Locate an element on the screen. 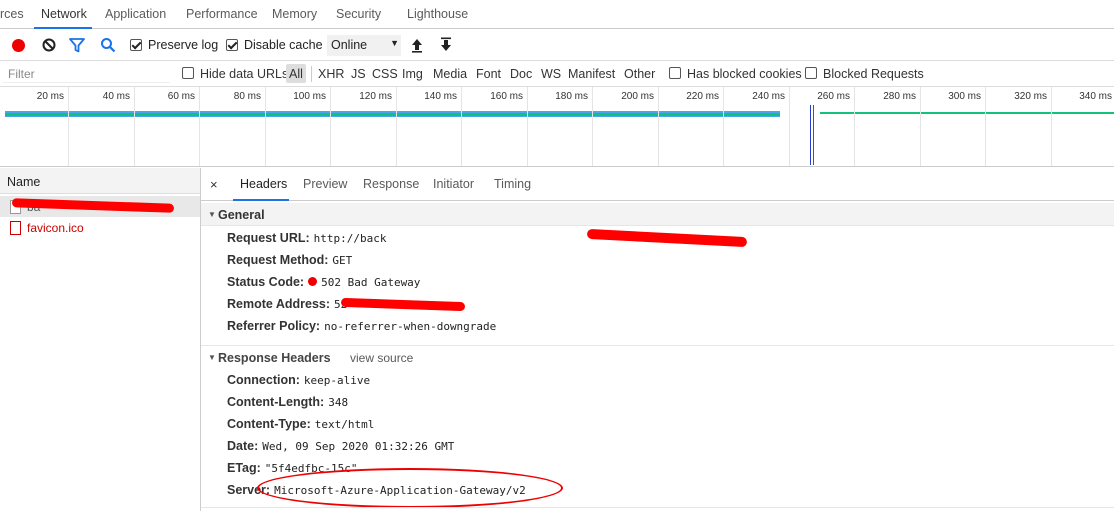 This screenshot has height=511, width=1114. search-icon is located at coordinates (108, 45).